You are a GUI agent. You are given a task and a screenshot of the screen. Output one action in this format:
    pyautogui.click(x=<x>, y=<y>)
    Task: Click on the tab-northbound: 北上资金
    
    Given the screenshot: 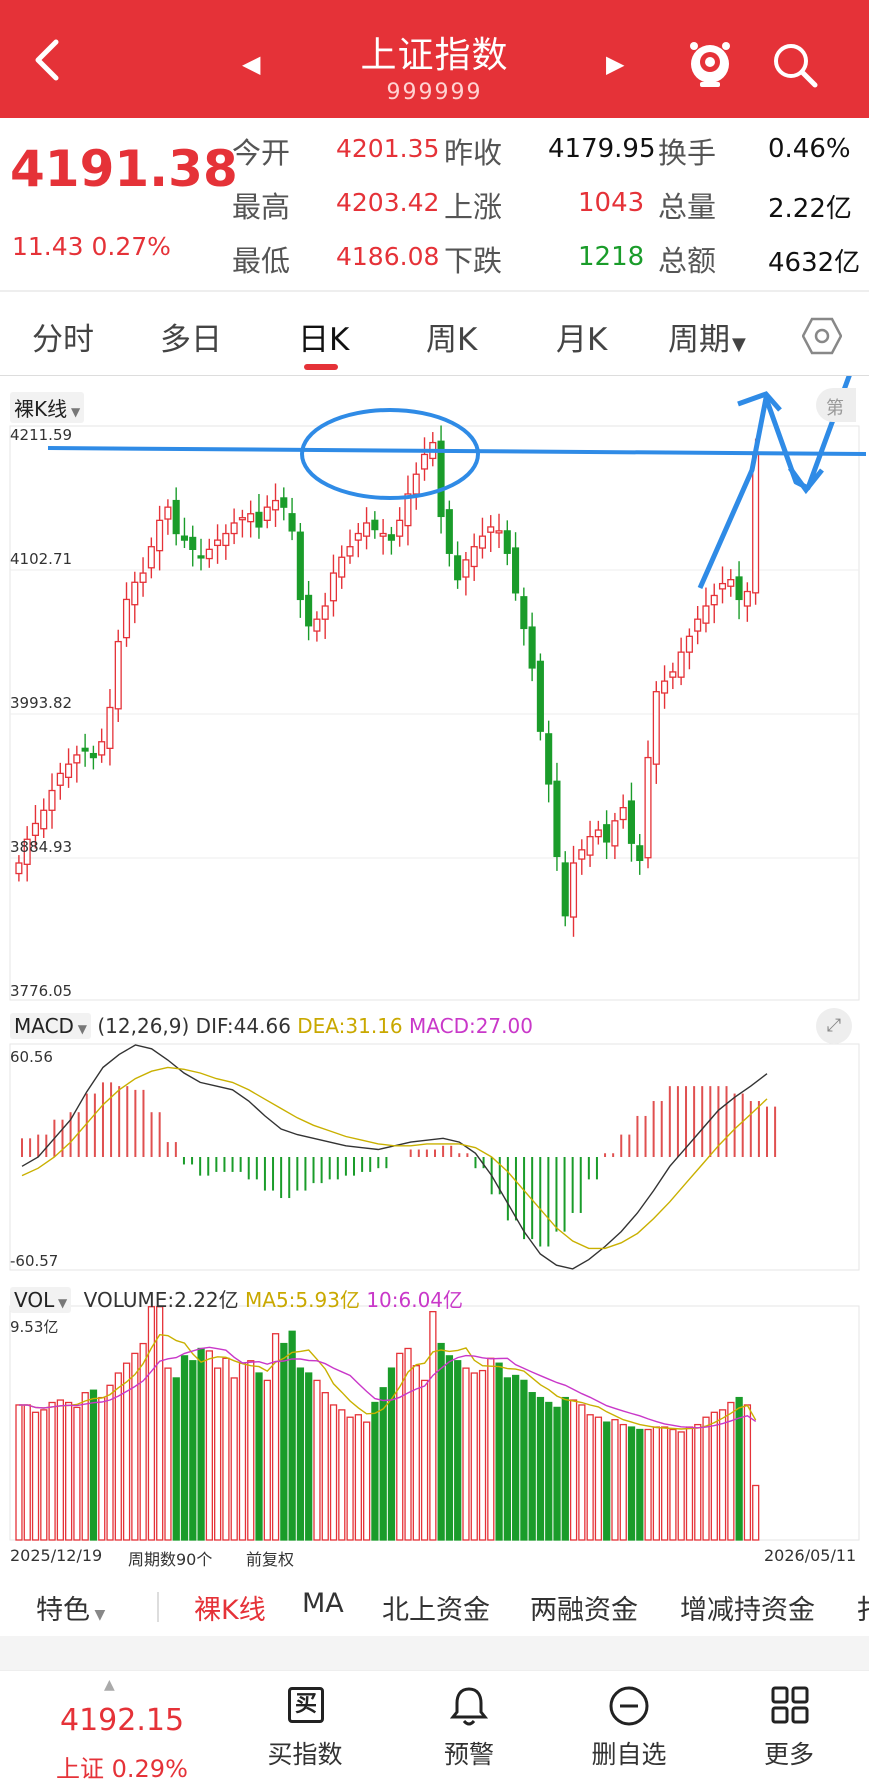 What is the action you would take?
    pyautogui.click(x=436, y=1607)
    